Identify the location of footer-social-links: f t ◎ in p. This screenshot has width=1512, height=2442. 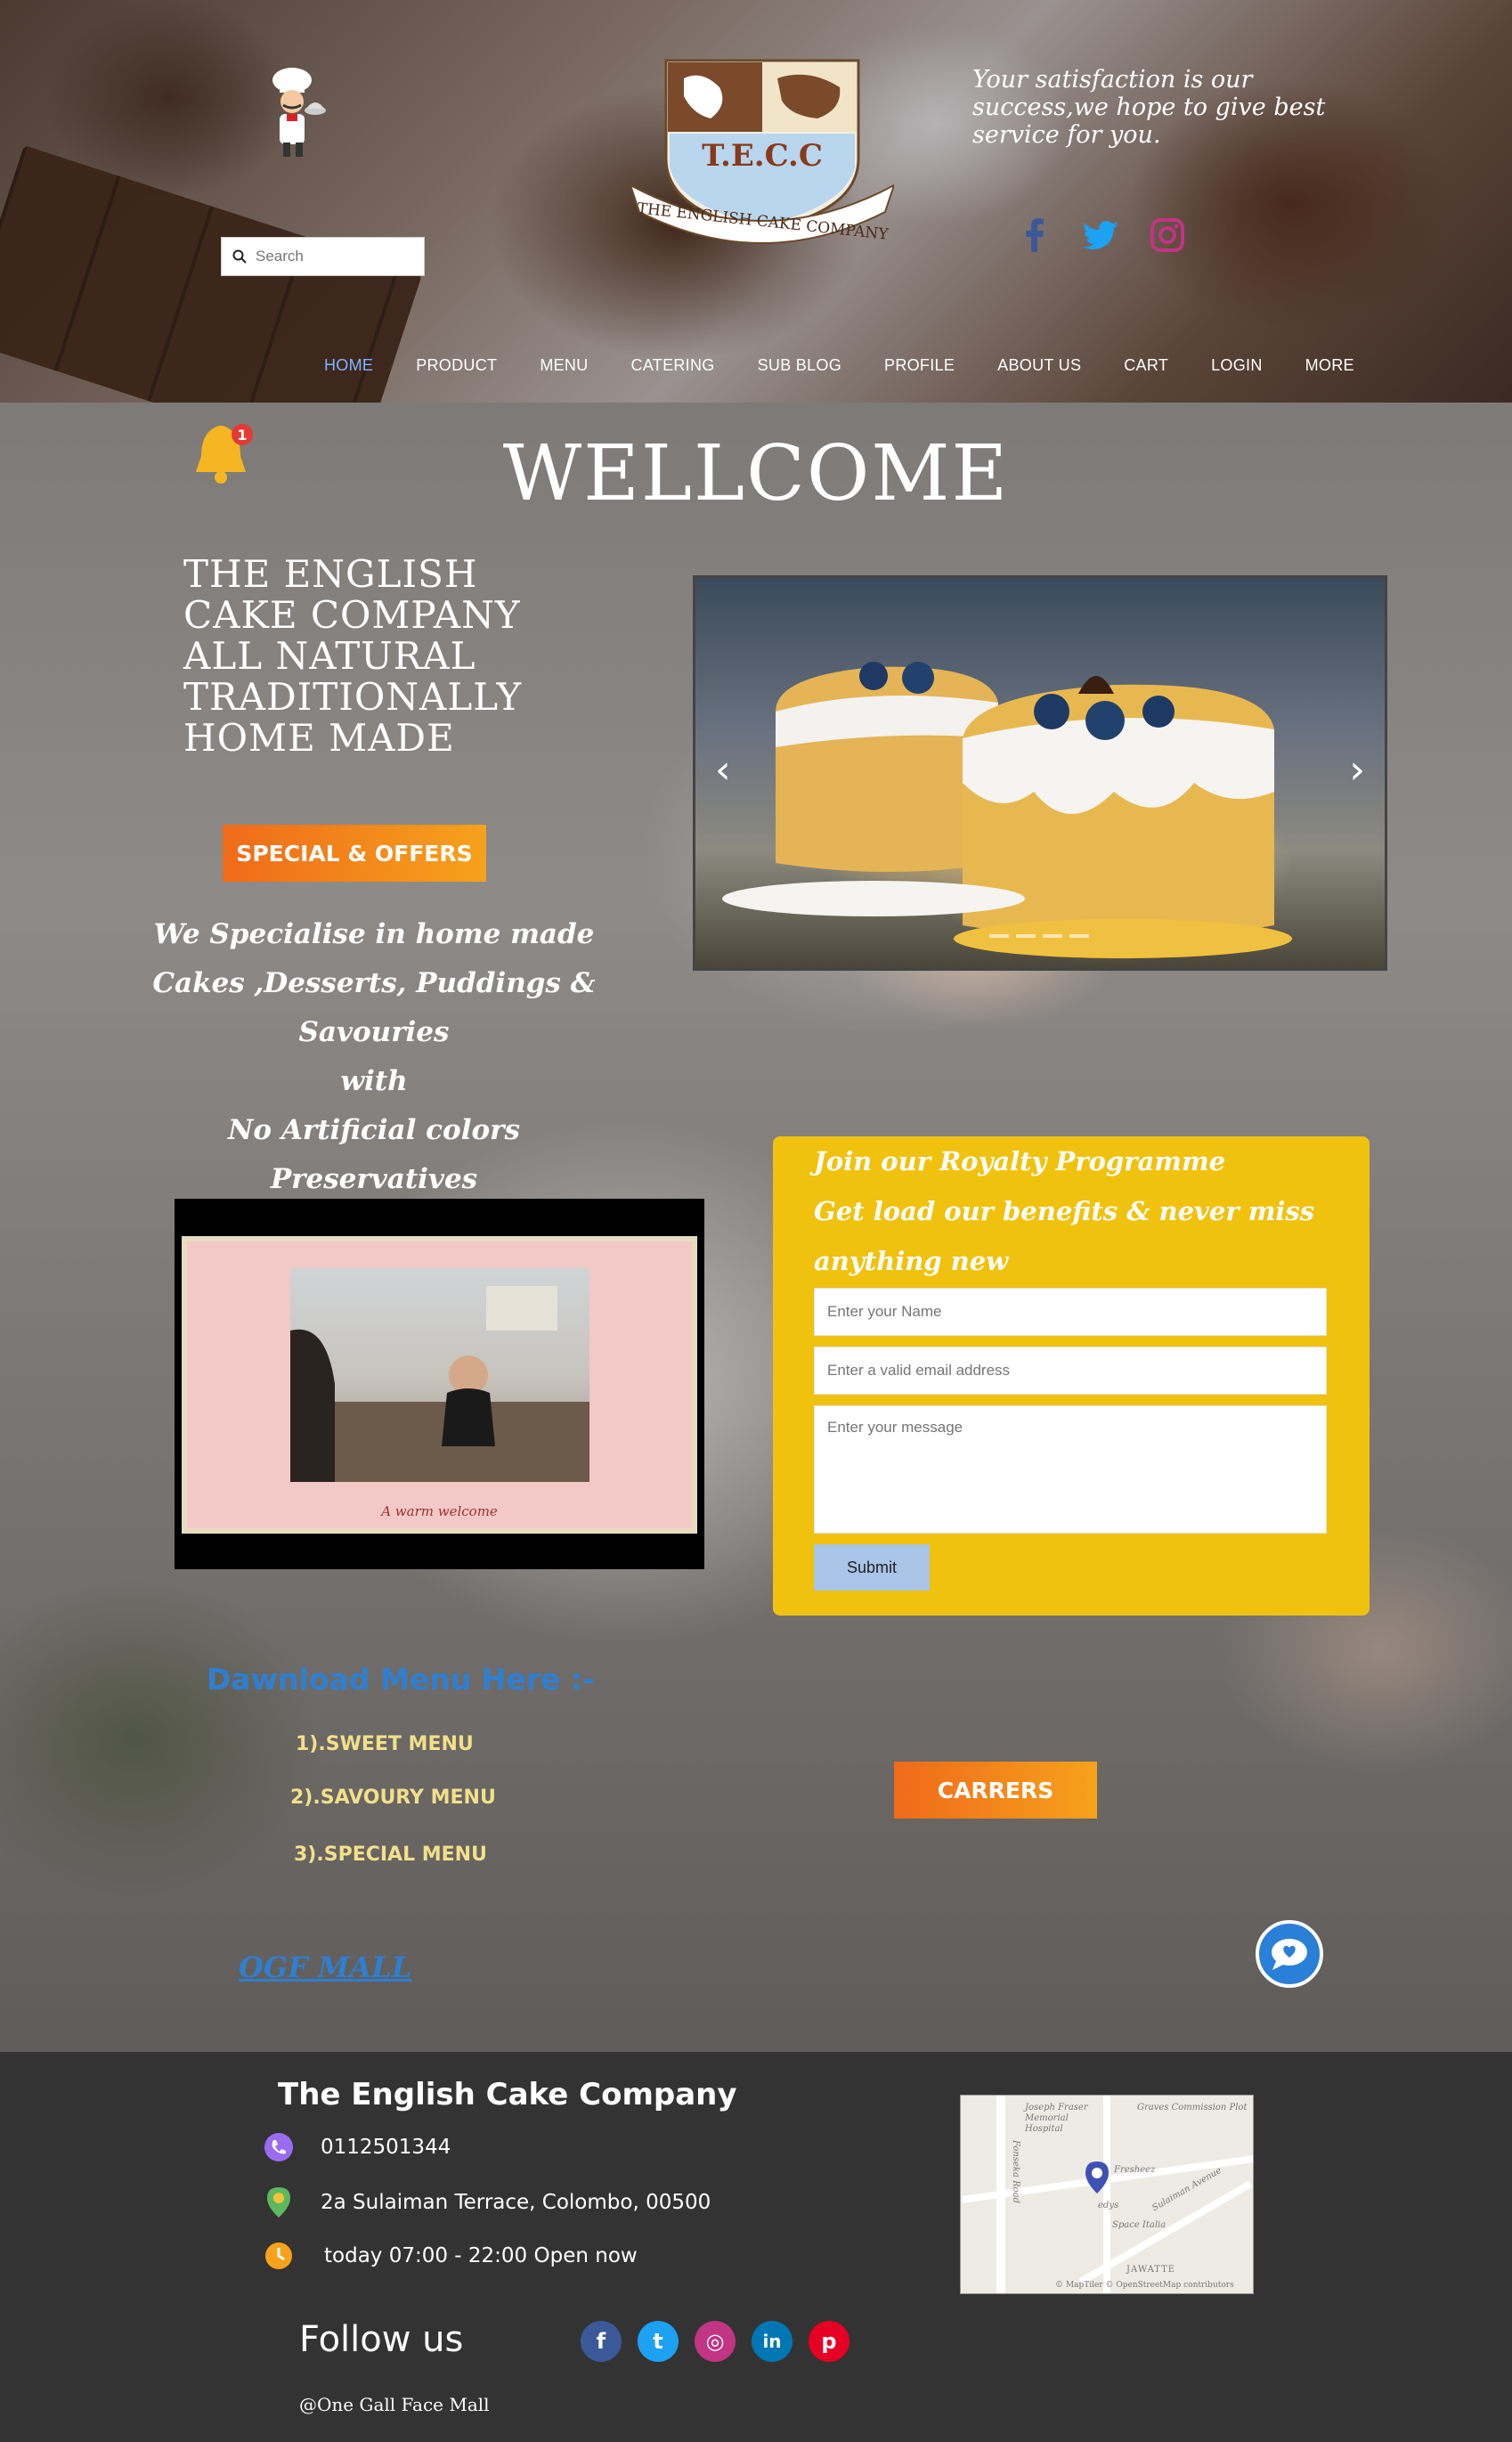
(715, 2341).